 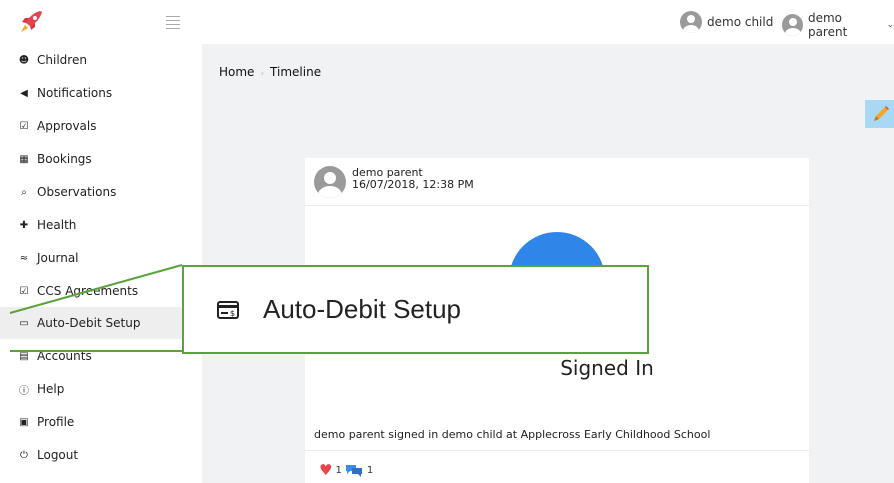 I want to click on sidebar-item-bookings: ▦ Bookings, so click(x=101, y=159).